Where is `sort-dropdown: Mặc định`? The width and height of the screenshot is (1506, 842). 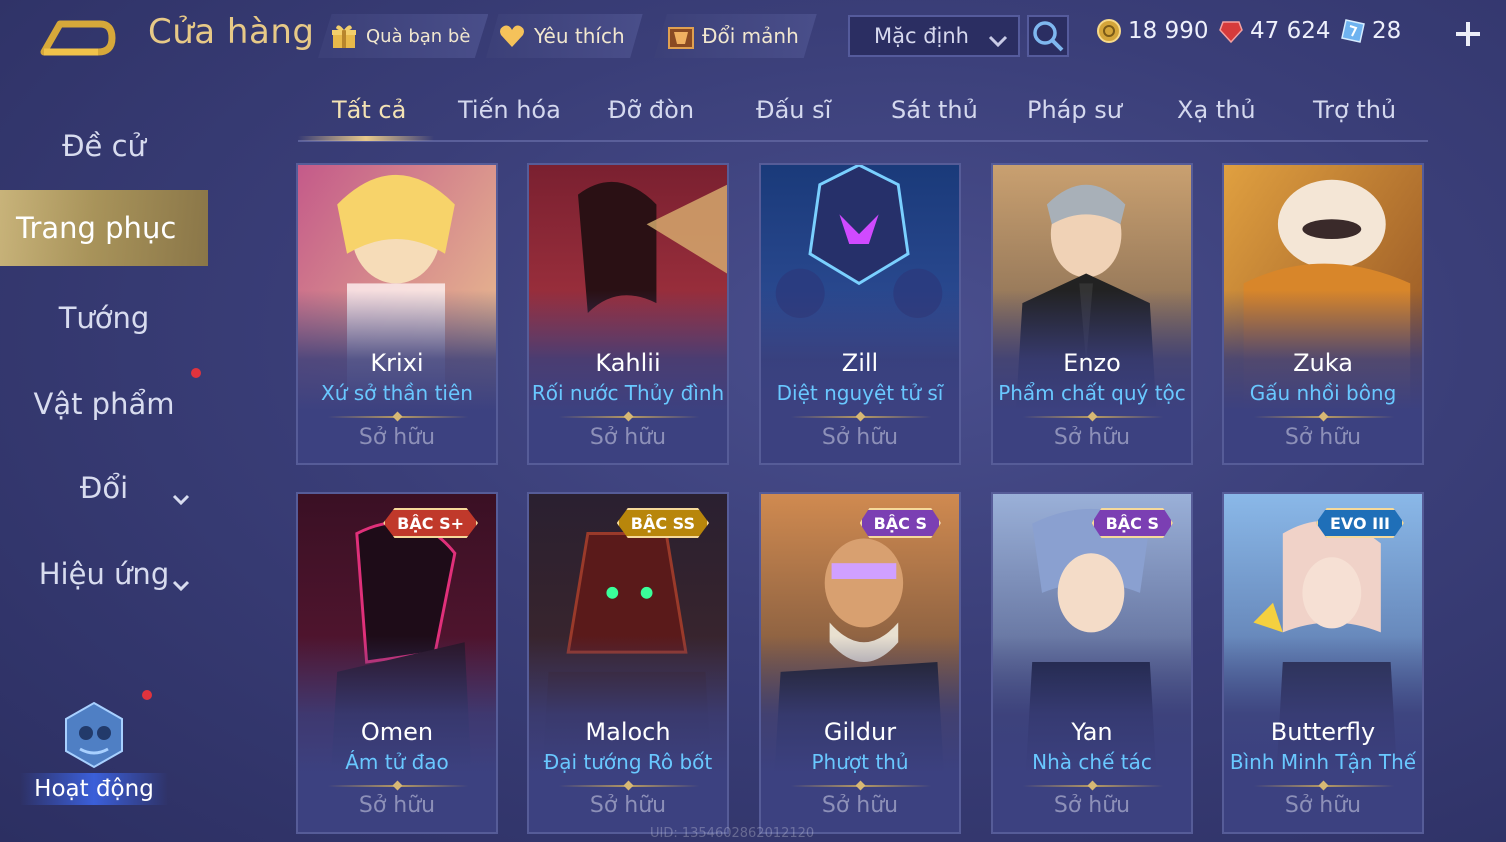 sort-dropdown: Mặc định is located at coordinates (934, 36).